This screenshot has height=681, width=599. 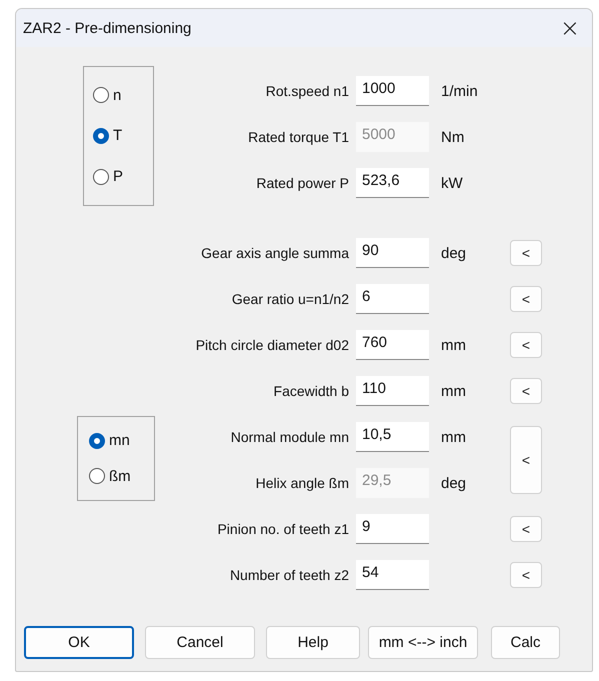 What do you see at coordinates (453, 137) in the screenshot?
I see `unit-label: Nm` at bounding box center [453, 137].